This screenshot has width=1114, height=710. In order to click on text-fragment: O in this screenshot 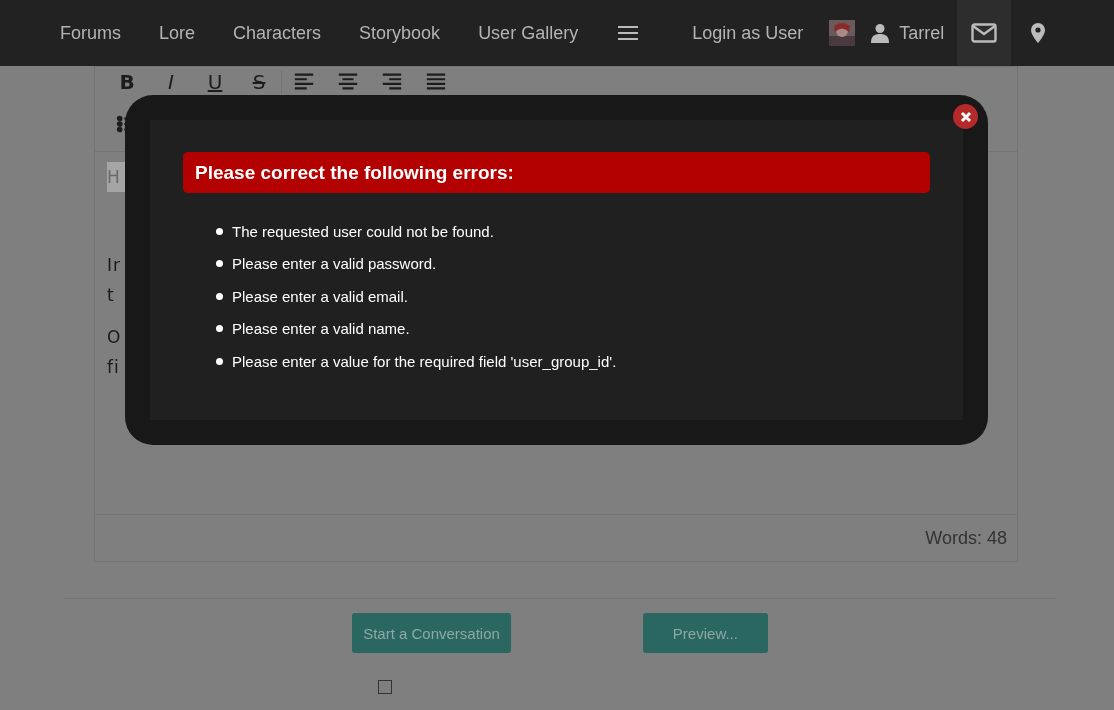, I will do `click(114, 337)`.